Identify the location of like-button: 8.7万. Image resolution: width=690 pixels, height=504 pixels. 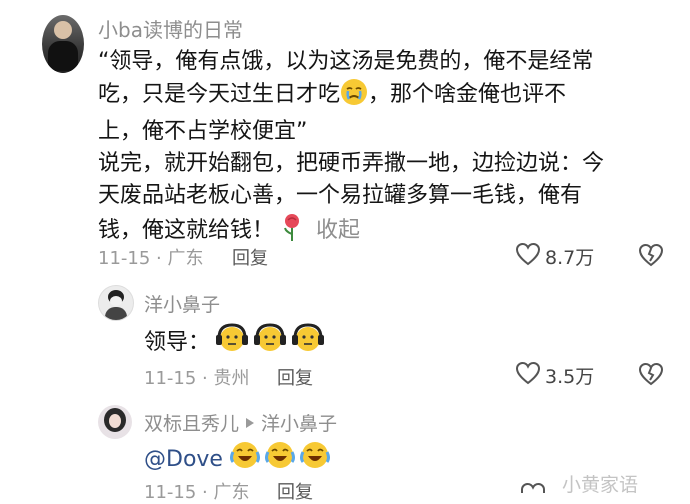
(555, 256).